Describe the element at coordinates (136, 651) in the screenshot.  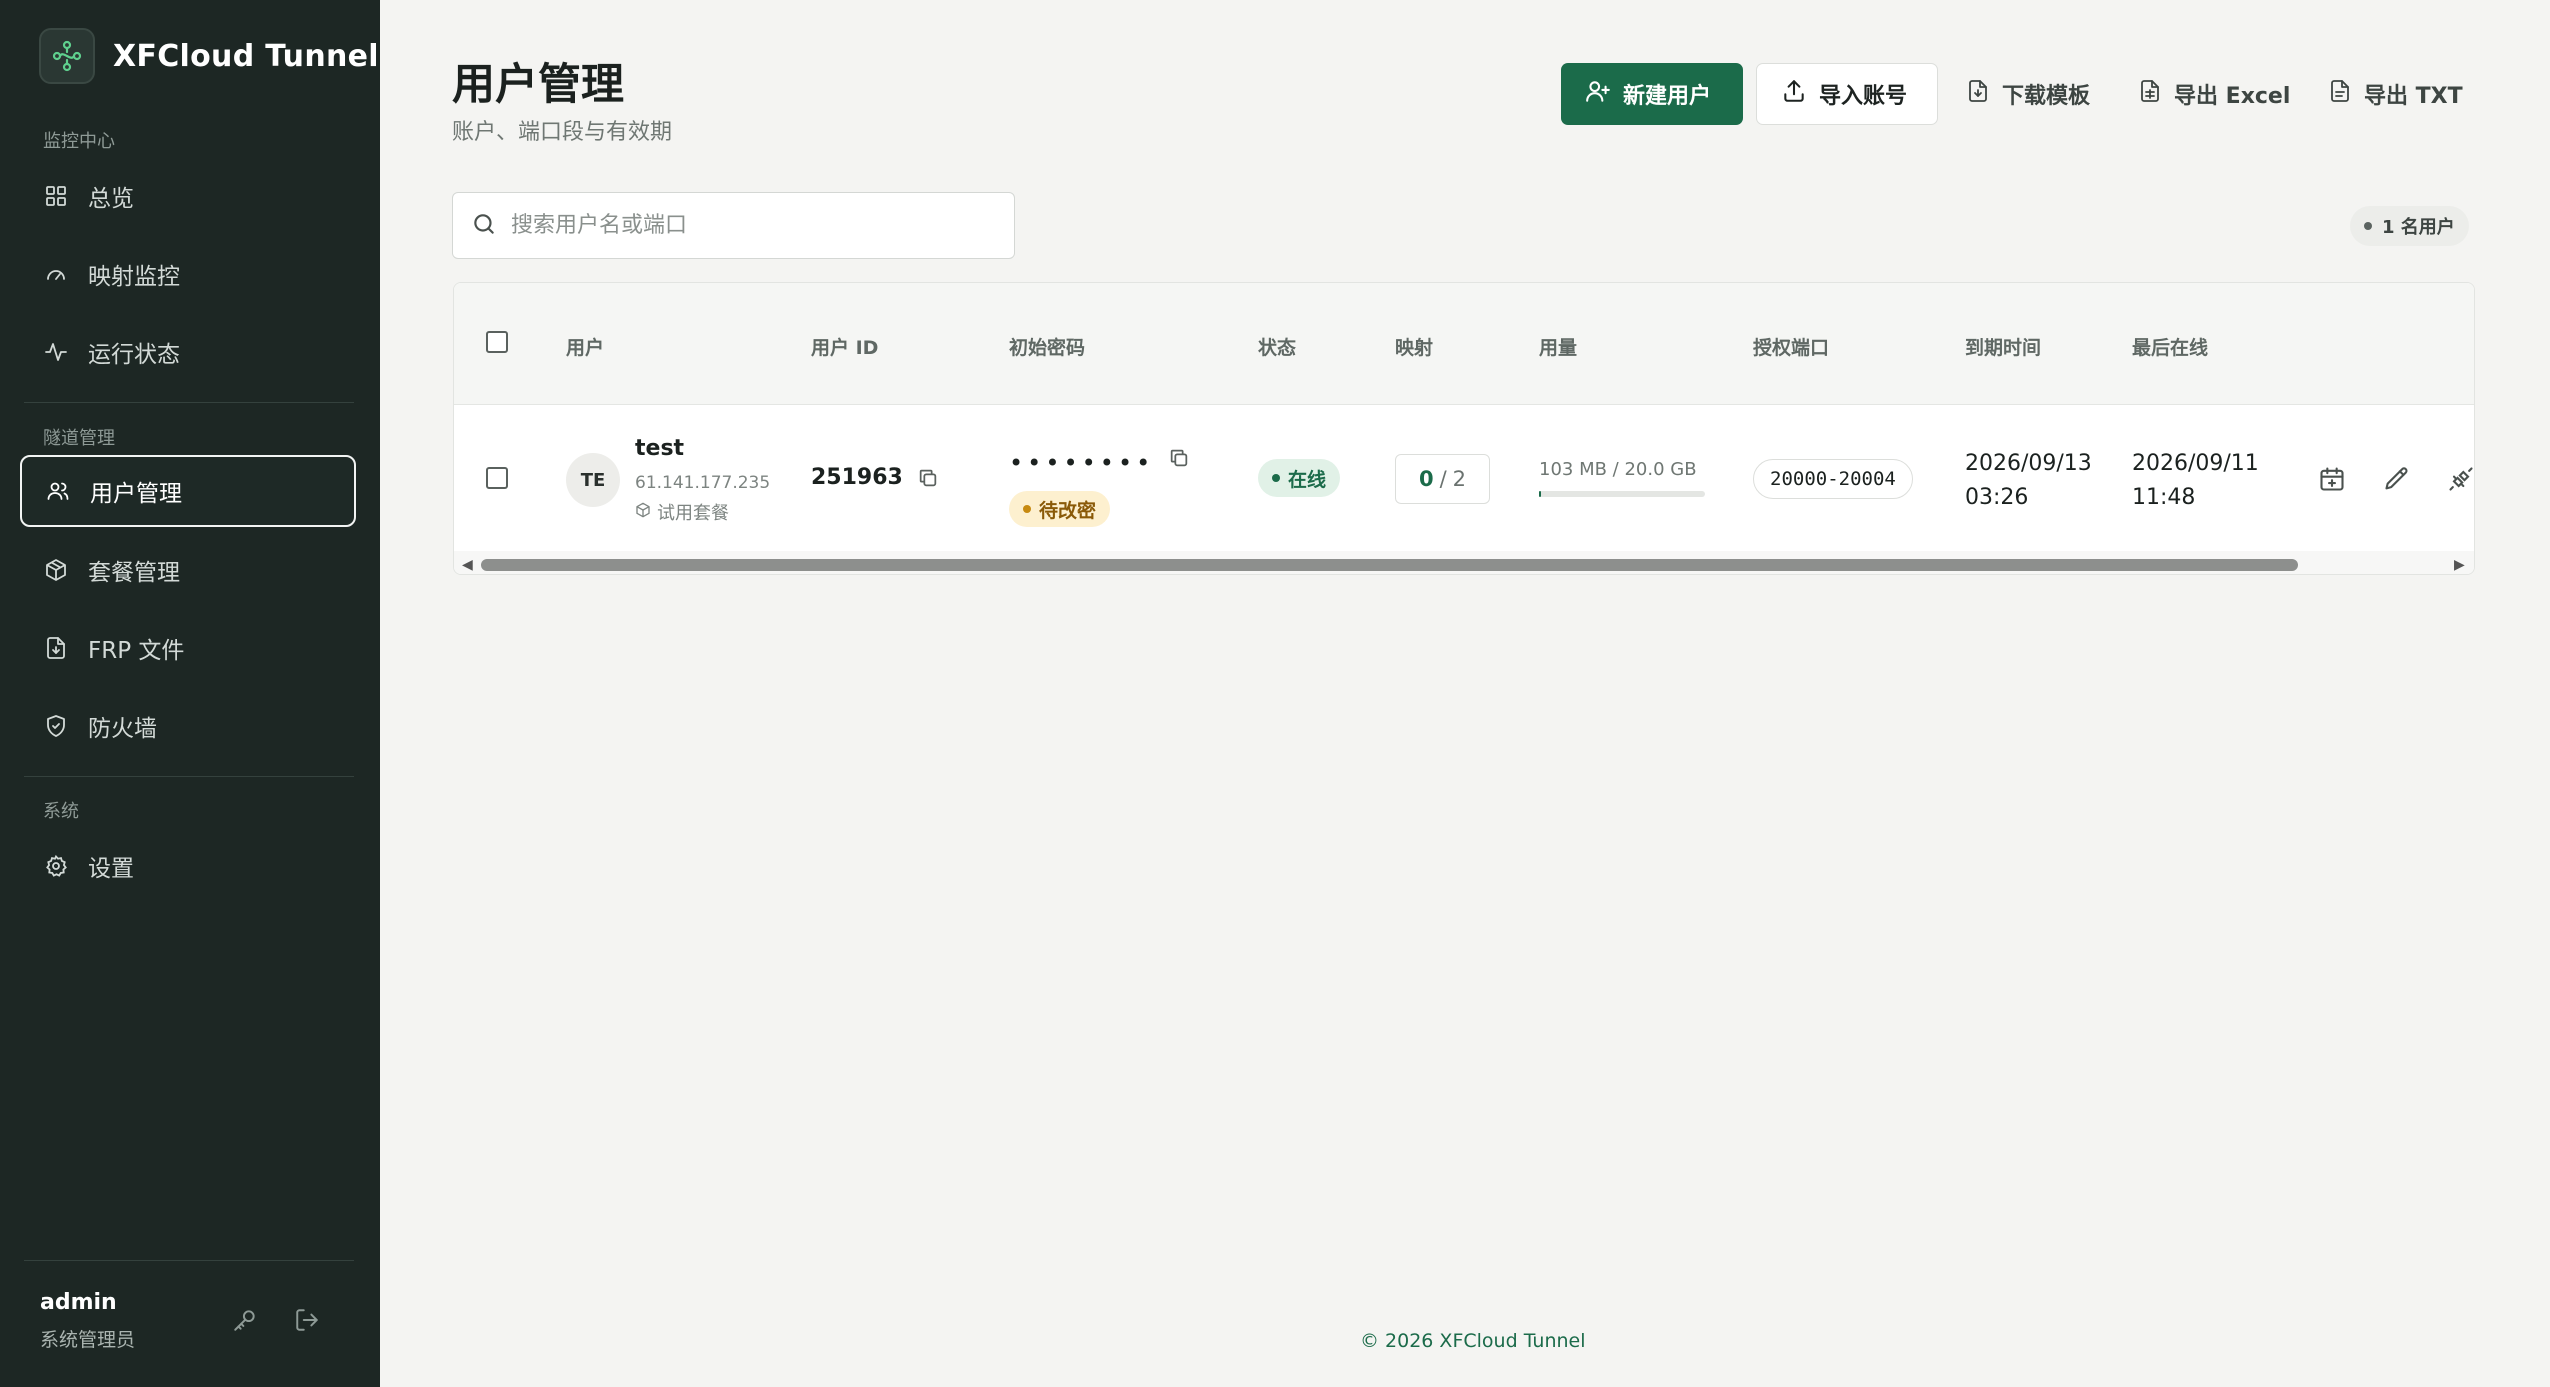
I see `sidebar-item-label: FRP 文件` at that location.